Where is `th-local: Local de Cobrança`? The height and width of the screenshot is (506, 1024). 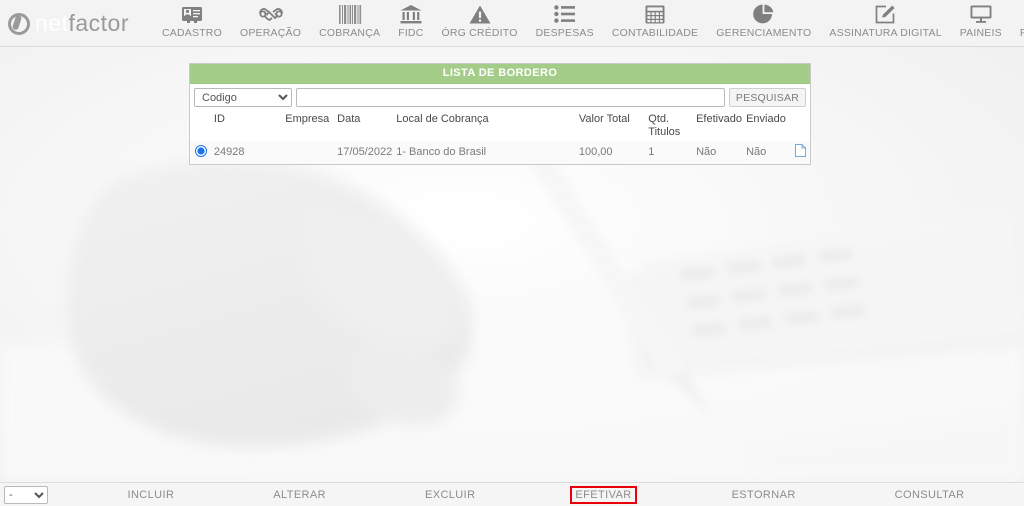
th-local: Local de Cobrança is located at coordinates (485, 126).